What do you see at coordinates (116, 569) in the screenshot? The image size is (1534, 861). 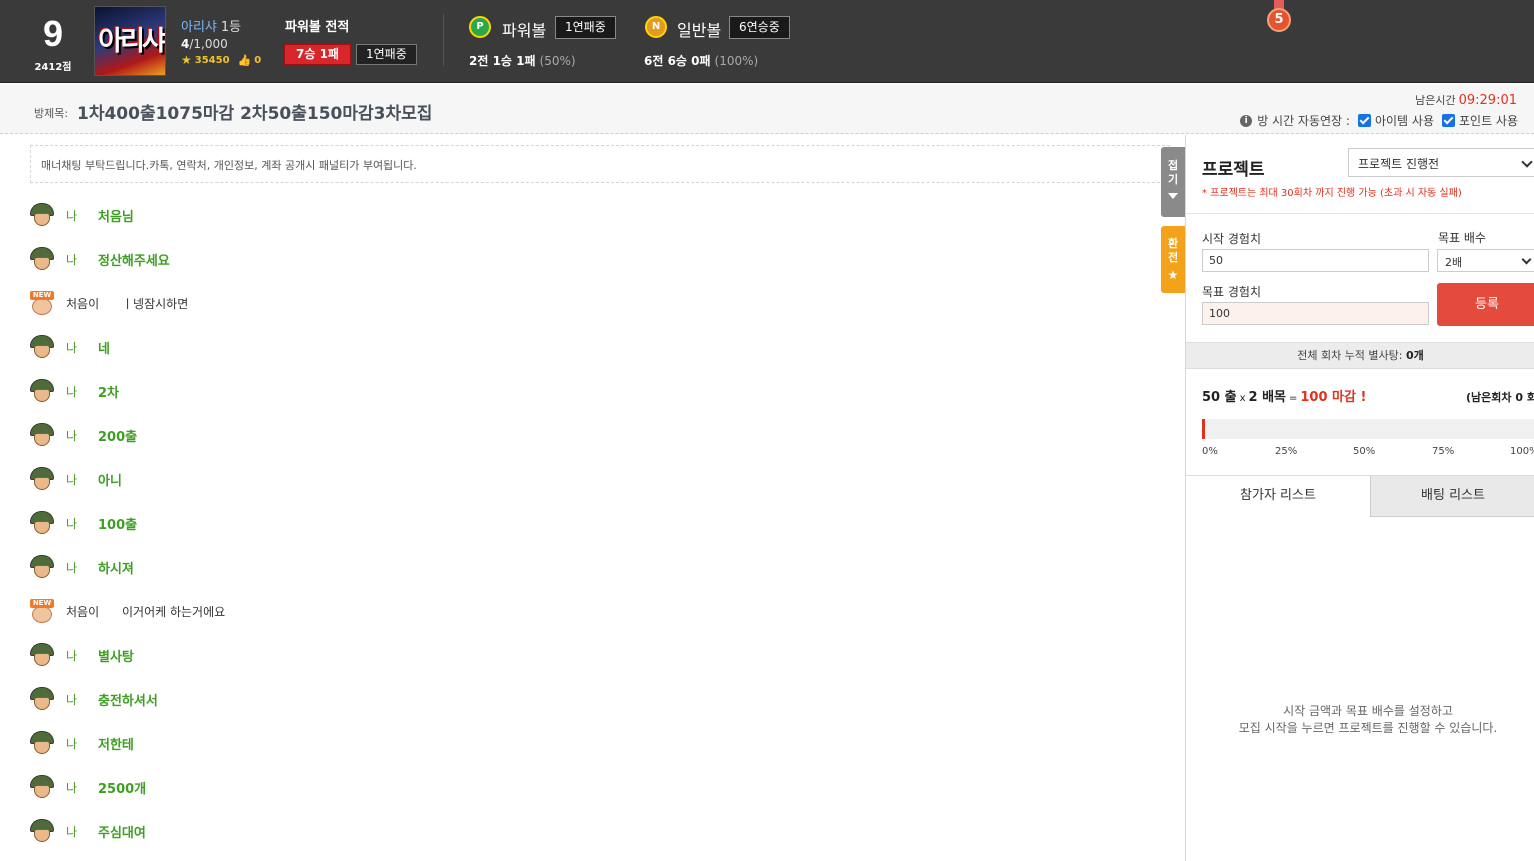 I see `chat-text: 하시져` at bounding box center [116, 569].